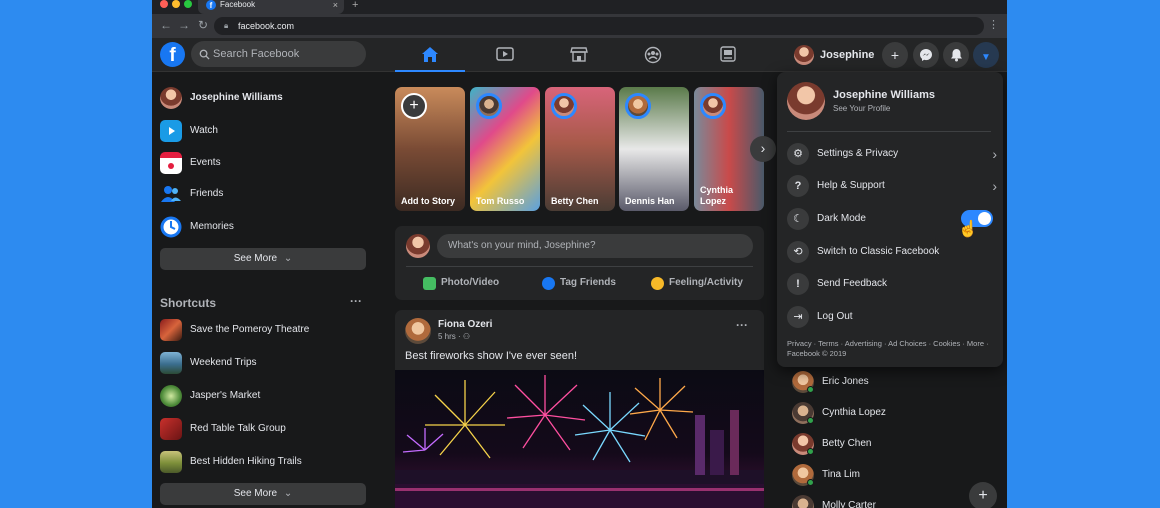 Image resolution: width=1160 pixels, height=508 pixels. I want to click on header-profile-name: Josephine, so click(847, 55).